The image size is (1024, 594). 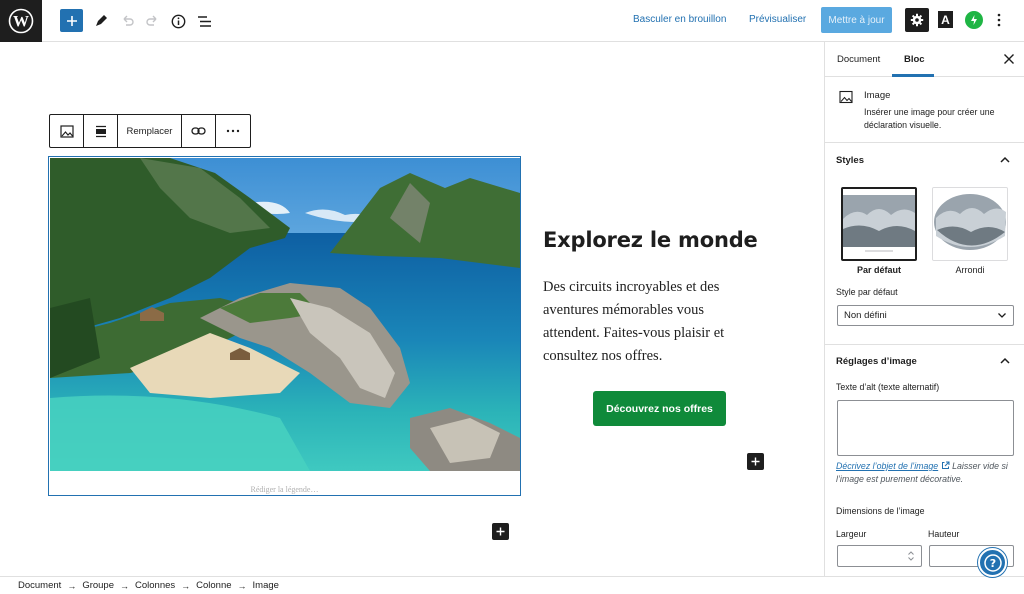 I want to click on style-rounded-label: Arrondi, so click(x=970, y=270).